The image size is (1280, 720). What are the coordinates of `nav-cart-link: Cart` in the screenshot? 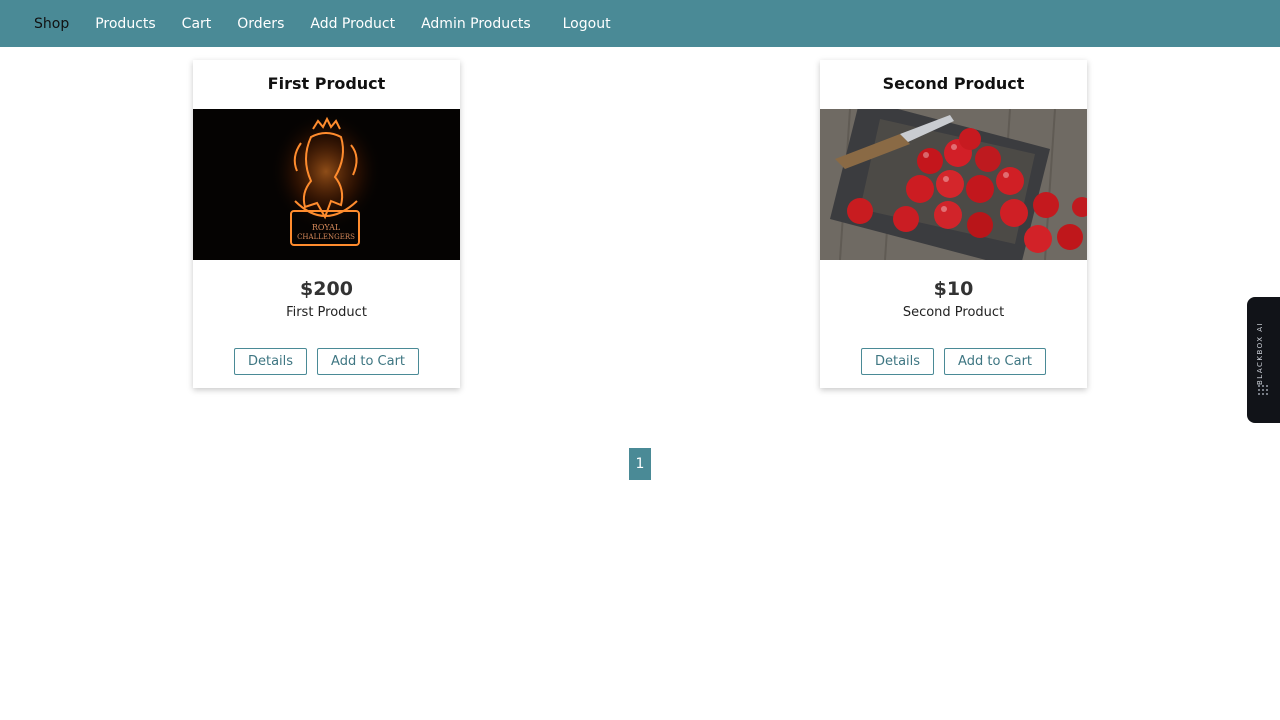 It's located at (197, 24).